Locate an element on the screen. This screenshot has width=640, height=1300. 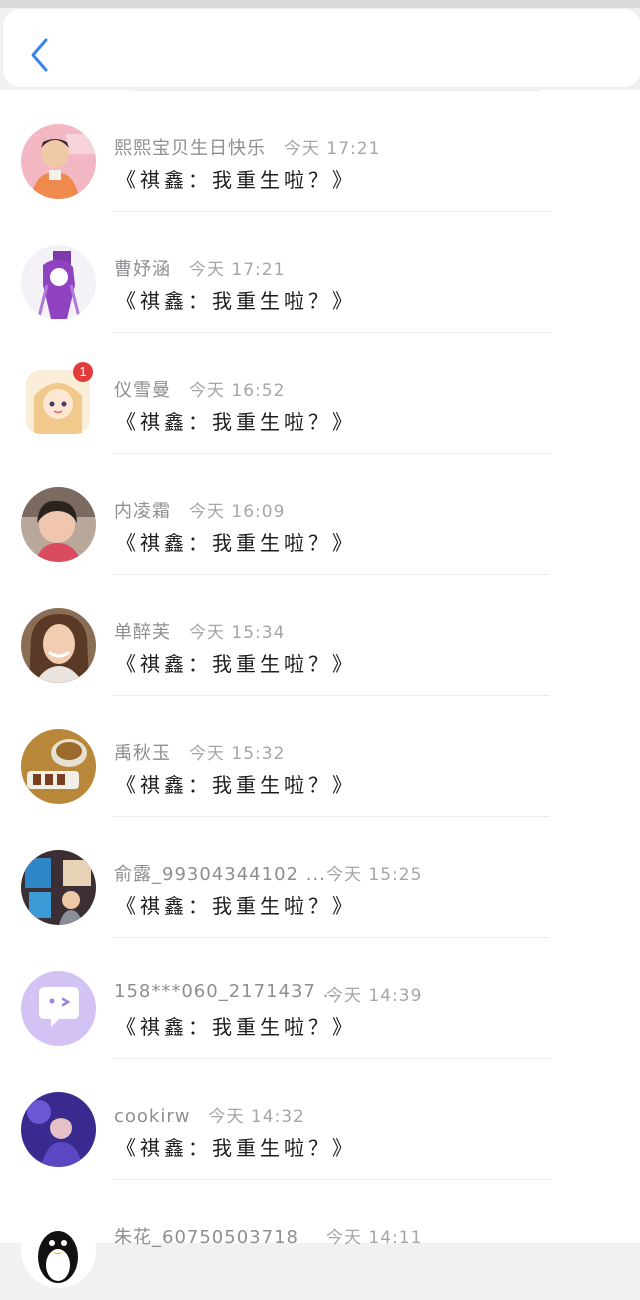
conversation-header: 内凌霜 今天 16:09 is located at coordinates (199, 510).